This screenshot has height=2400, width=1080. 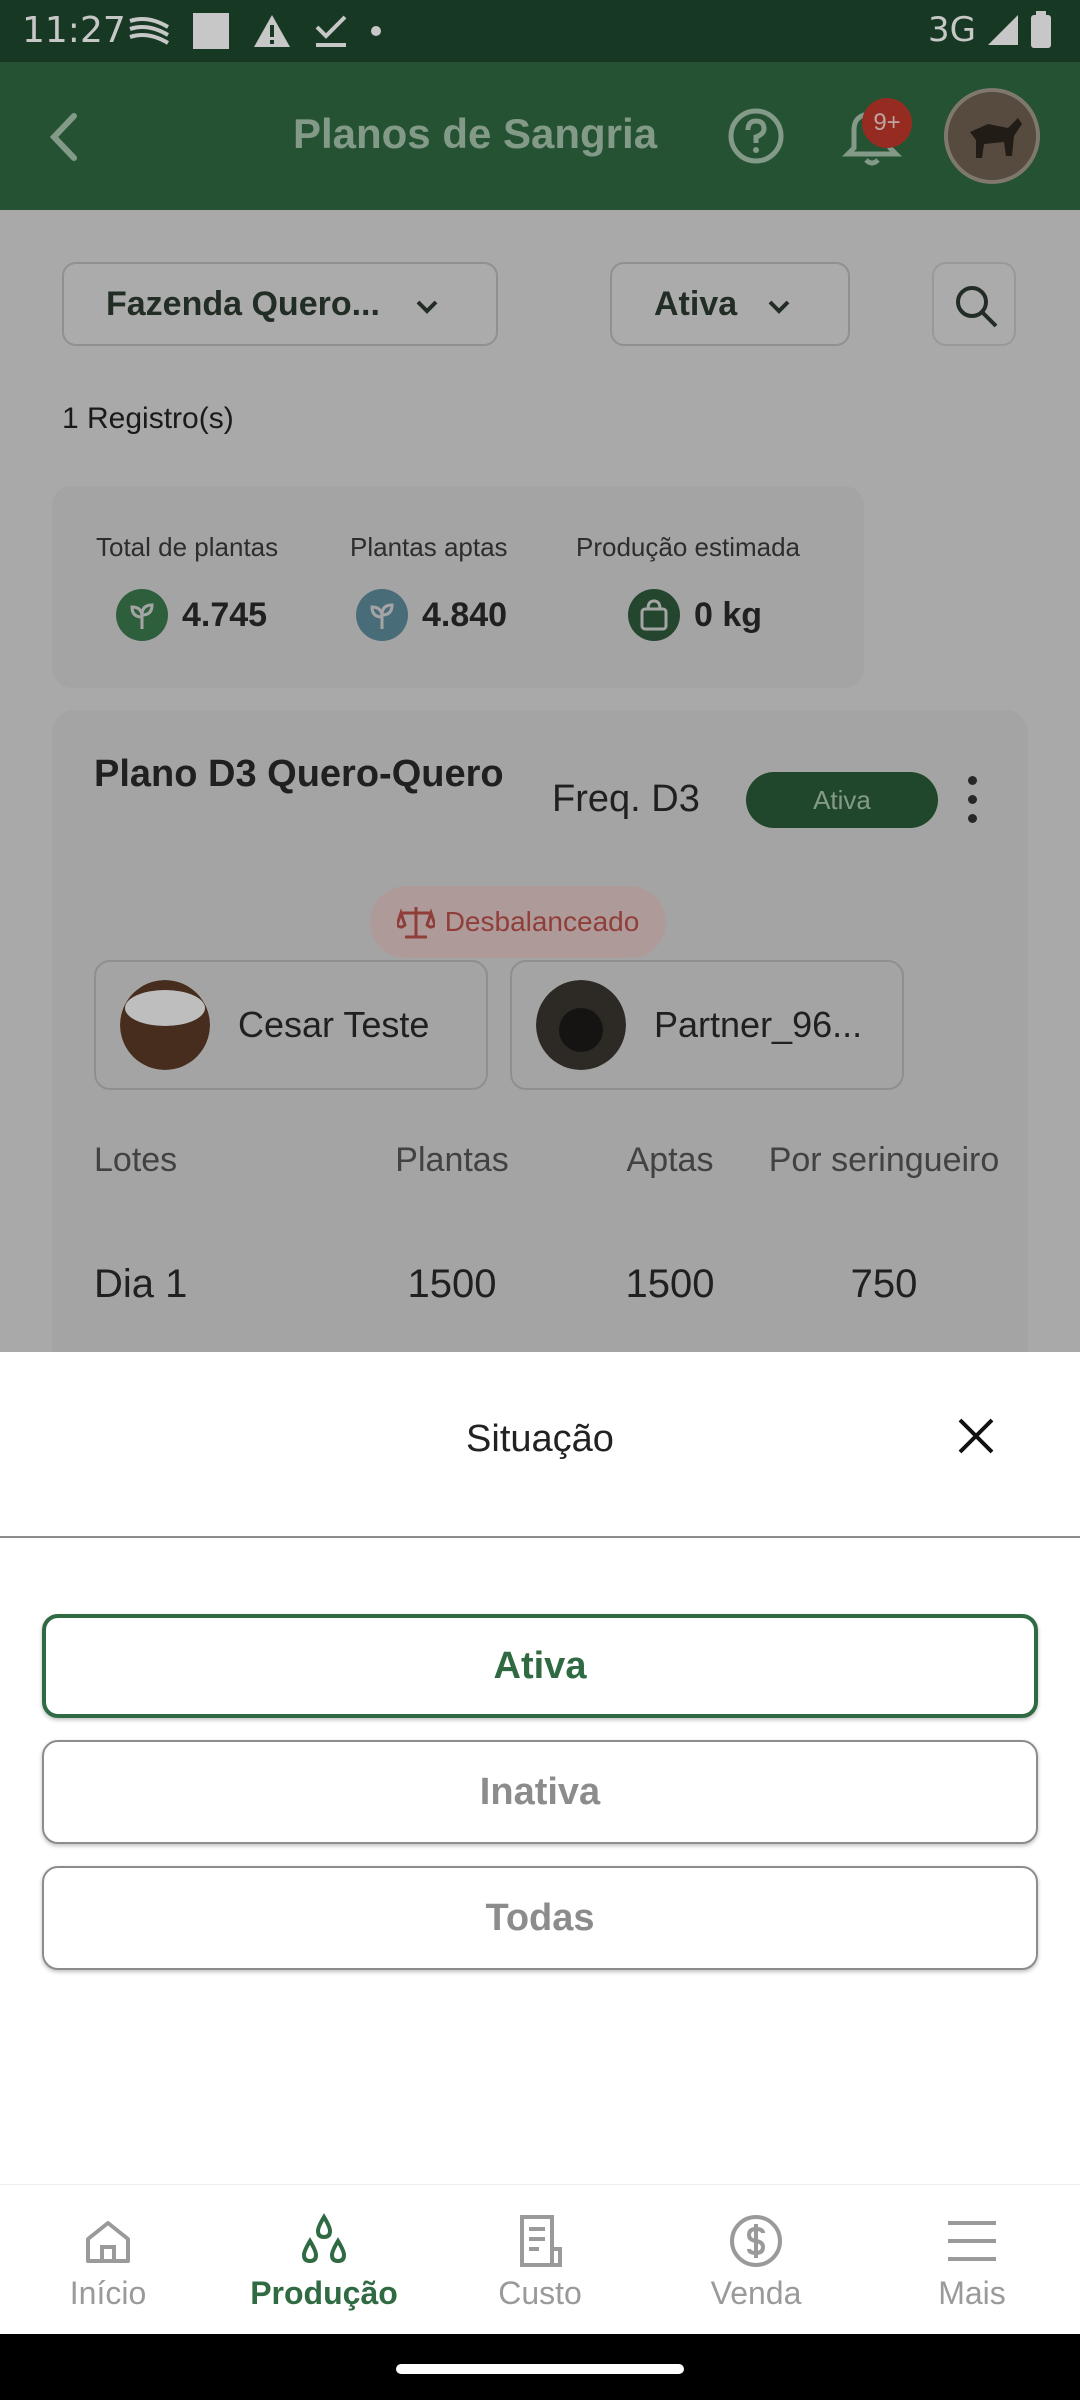 I want to click on drops-icon, so click(x=324, y=2238).